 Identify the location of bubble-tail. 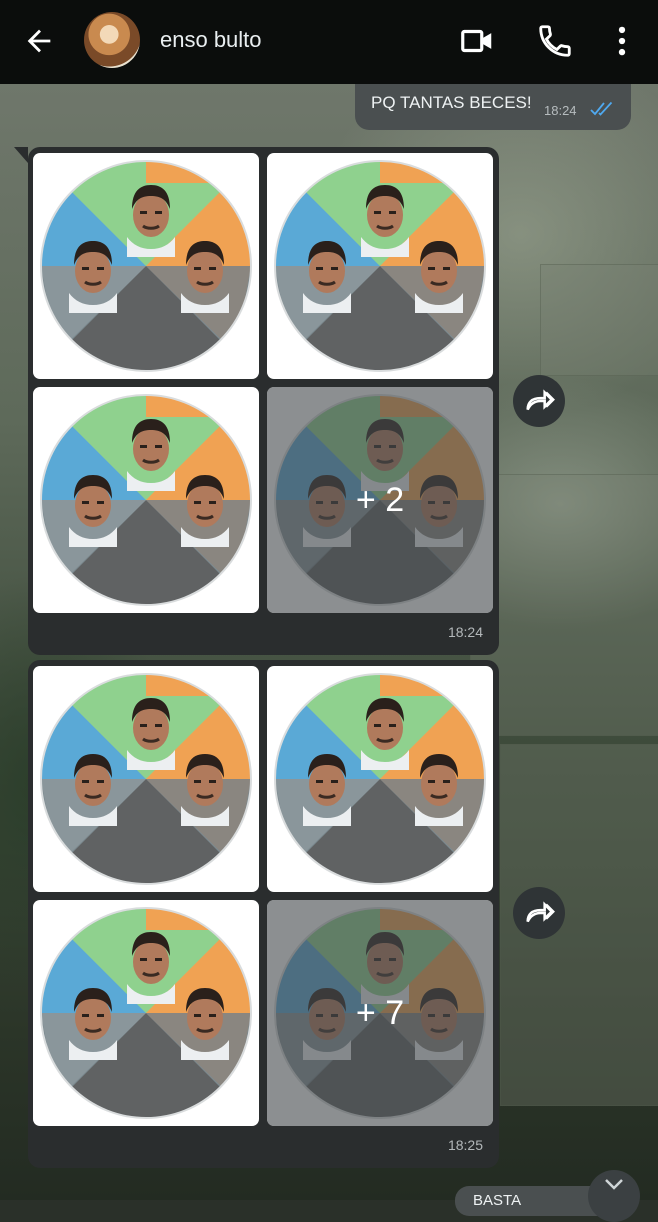
(21, 155).